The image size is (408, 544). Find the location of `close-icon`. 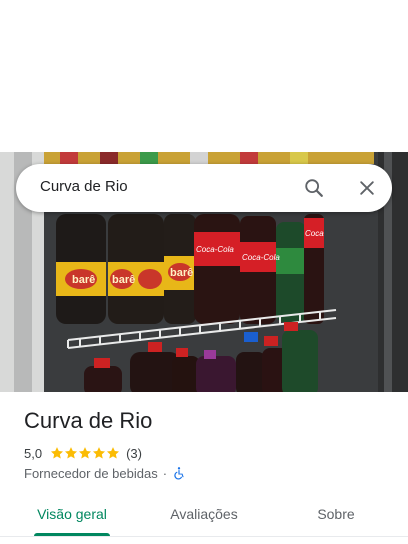

close-icon is located at coordinates (367, 188).